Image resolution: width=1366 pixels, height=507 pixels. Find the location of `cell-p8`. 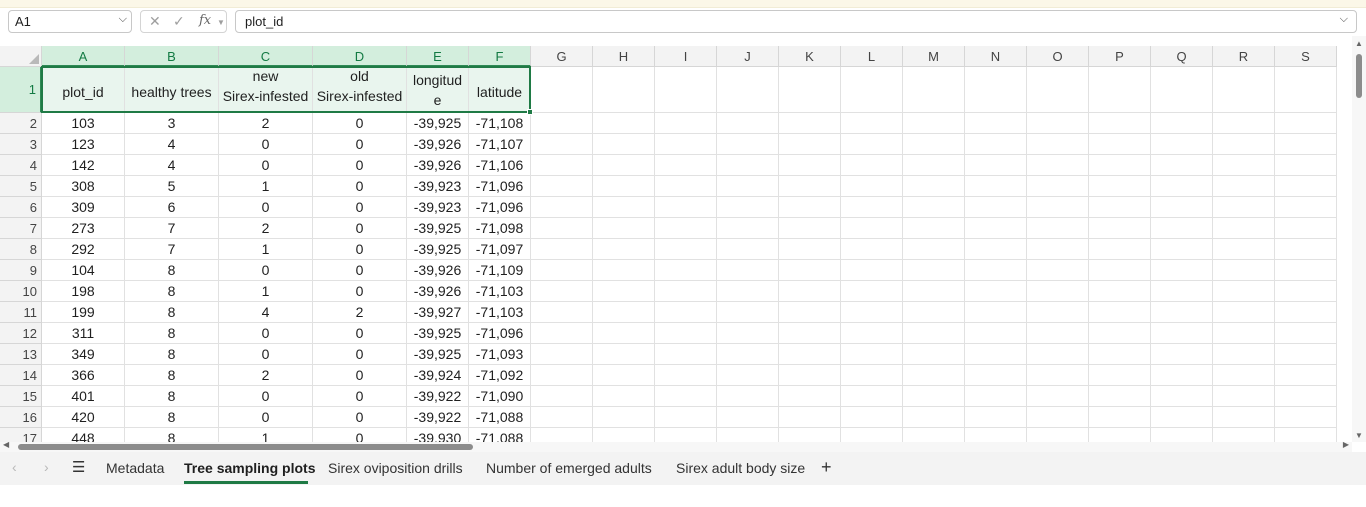

cell-p8 is located at coordinates (1120, 249).